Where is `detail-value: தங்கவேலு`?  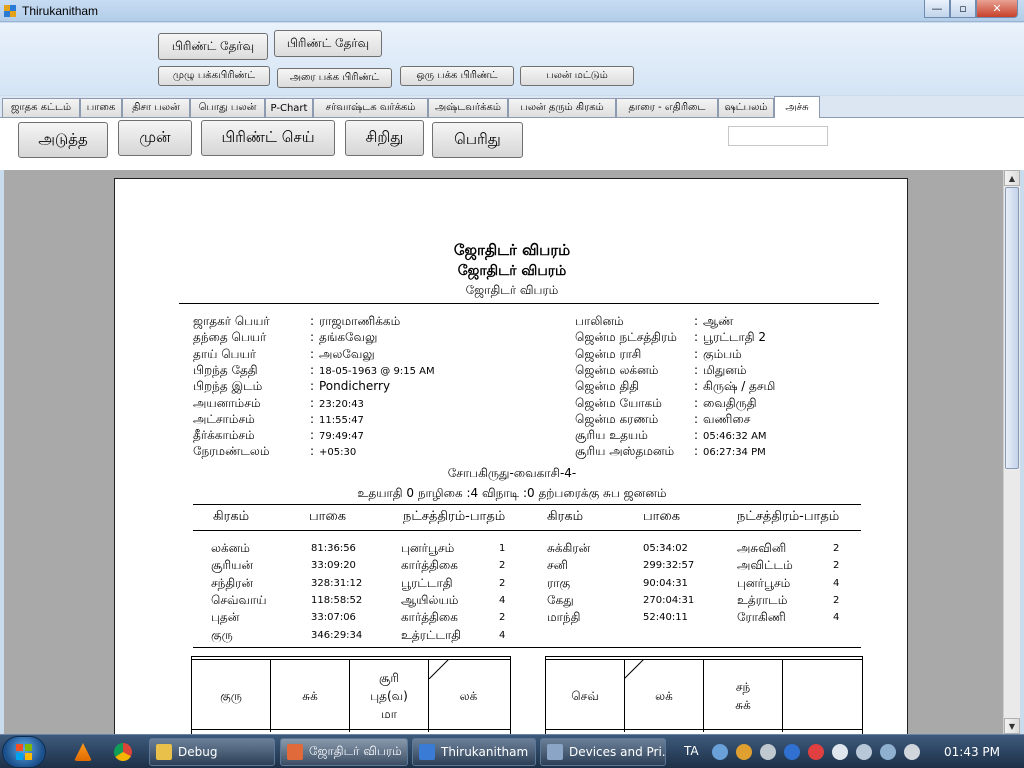
detail-value: தங்கவேலு is located at coordinates (348, 337).